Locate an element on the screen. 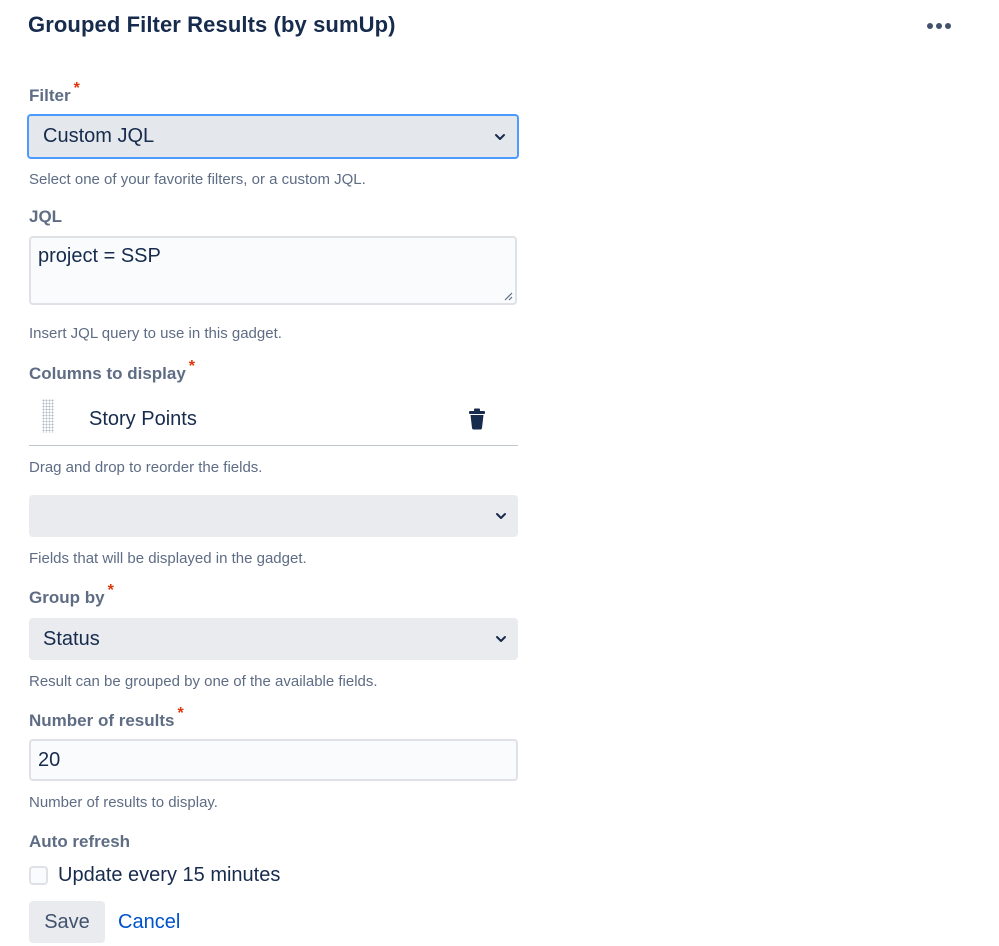  num-results-value: 20 is located at coordinates (49, 759).